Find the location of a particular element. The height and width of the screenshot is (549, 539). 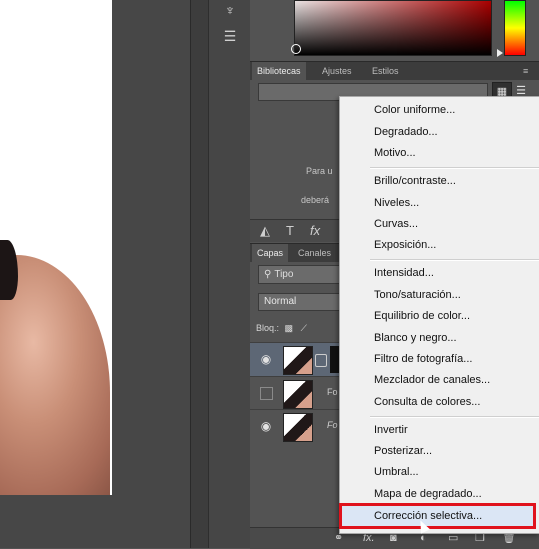

library-info-line2: deberá is located at coordinates (315, 200).